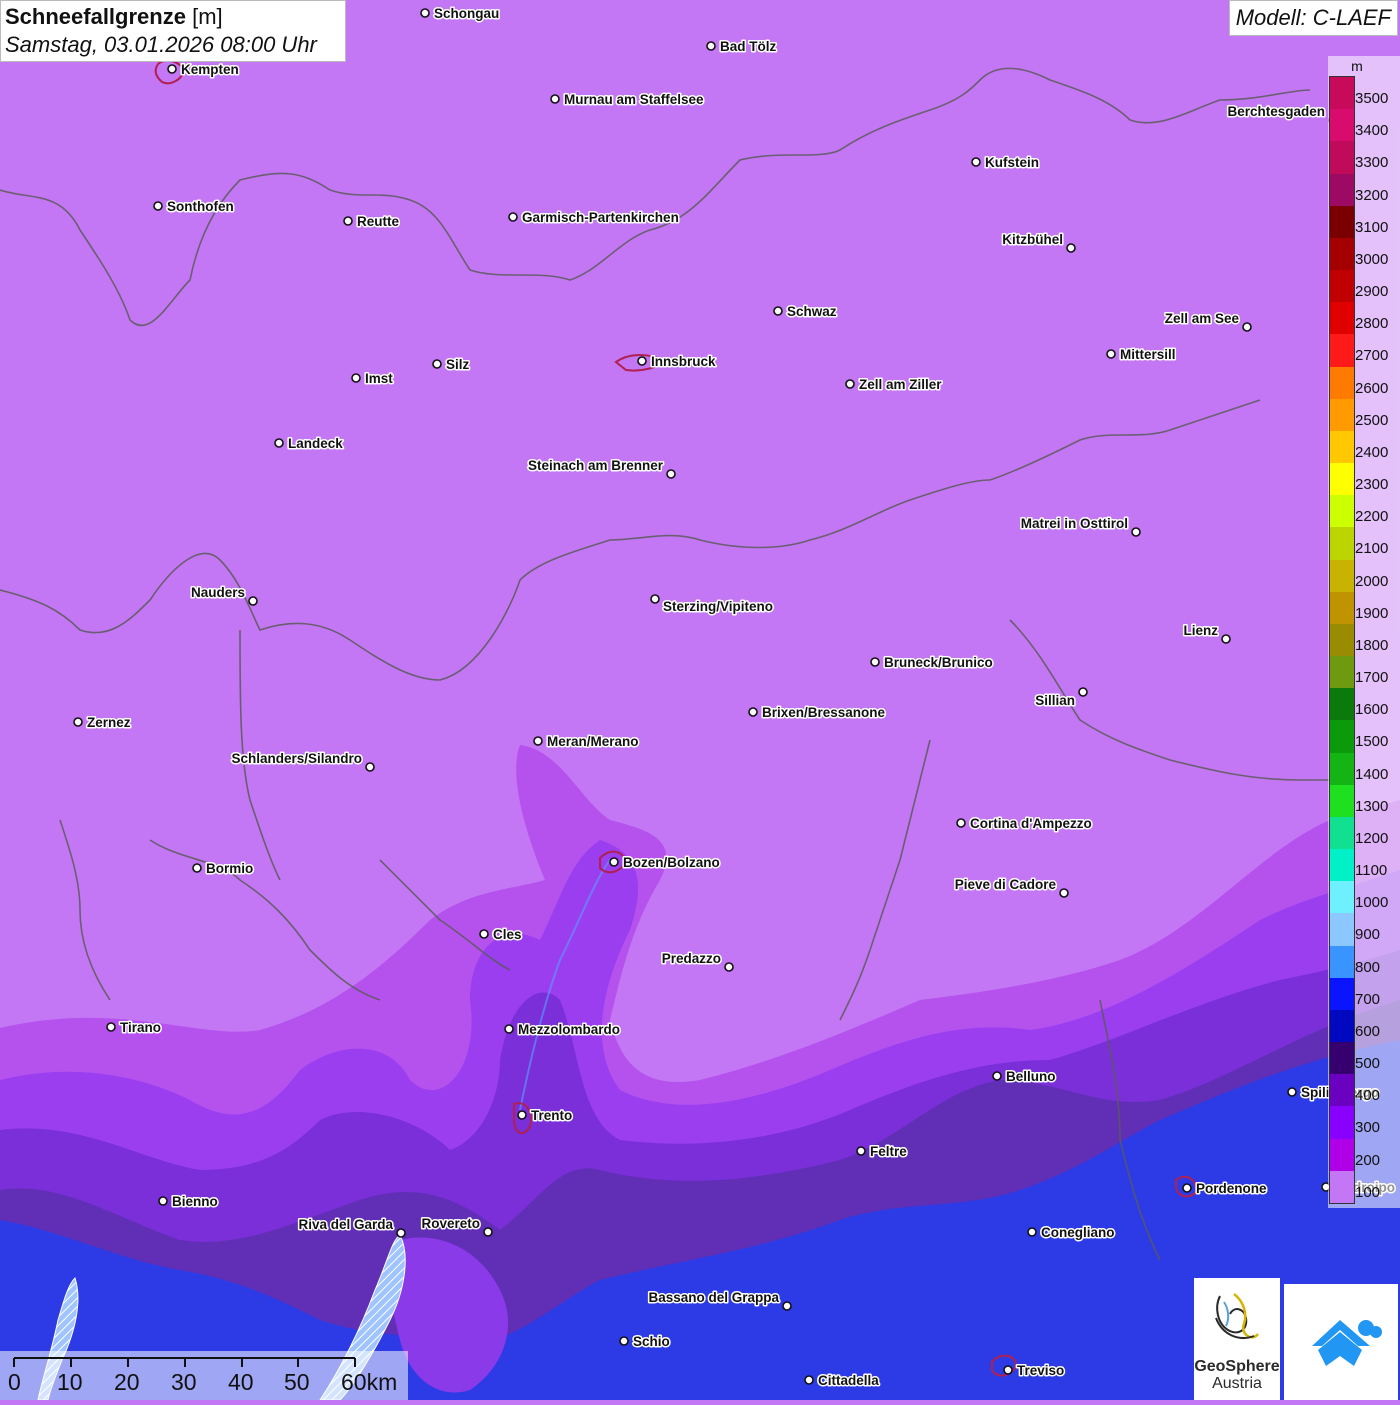 The height and width of the screenshot is (1405, 1400). I want to click on city-marker: Pordenone, so click(1225, 1189).